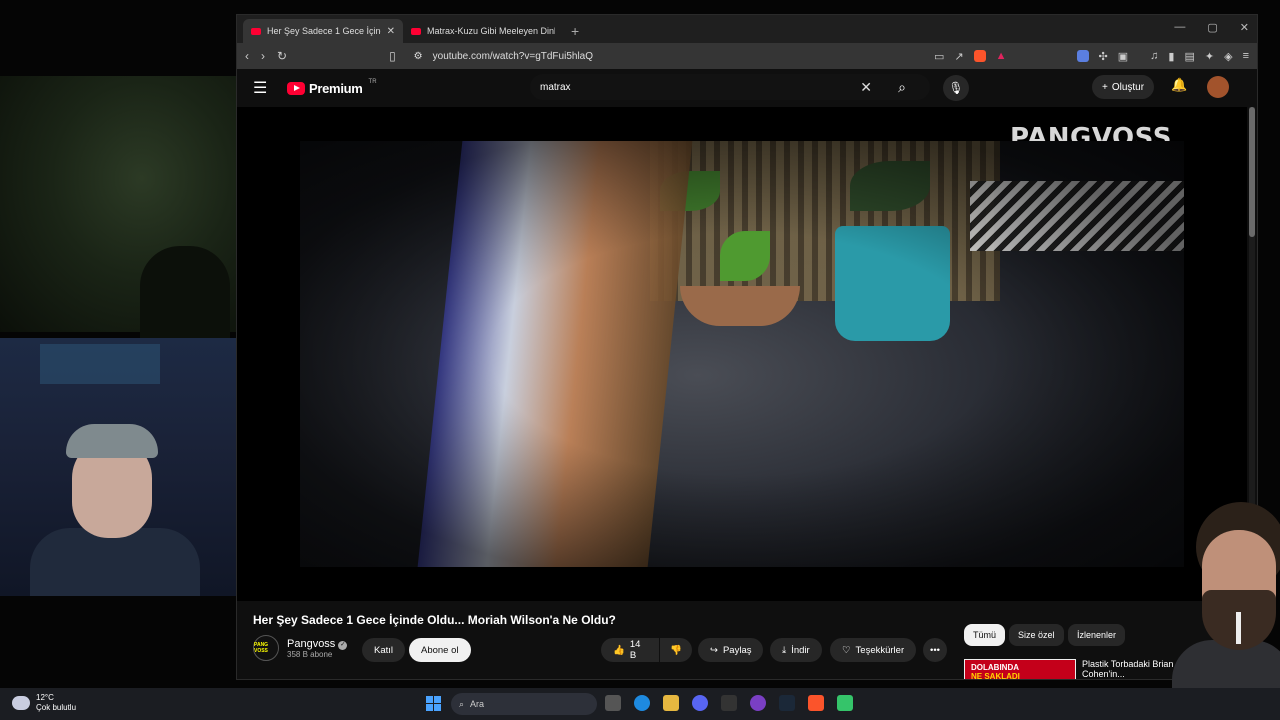  I want to click on taskbar-search: ⌕ Ara, so click(524, 704).